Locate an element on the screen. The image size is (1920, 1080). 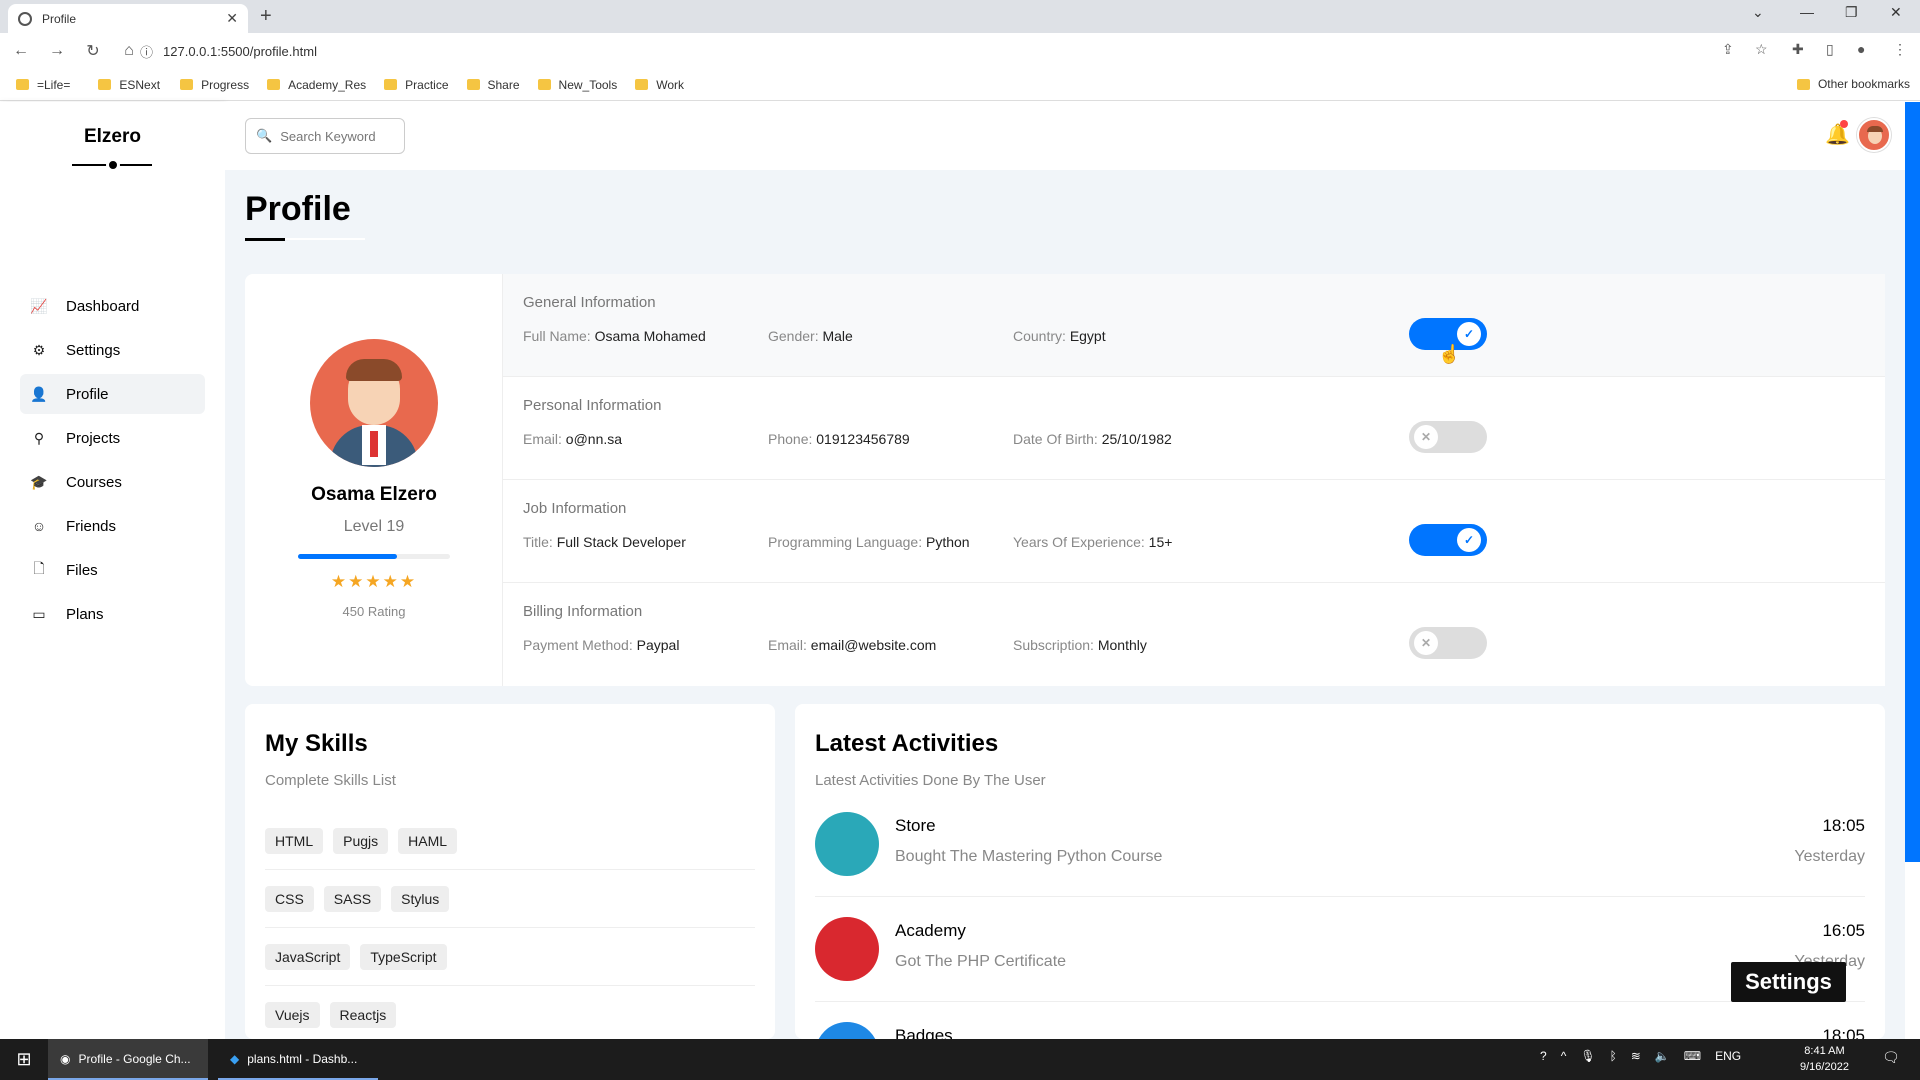
notification-dot is located at coordinates (1844, 124).